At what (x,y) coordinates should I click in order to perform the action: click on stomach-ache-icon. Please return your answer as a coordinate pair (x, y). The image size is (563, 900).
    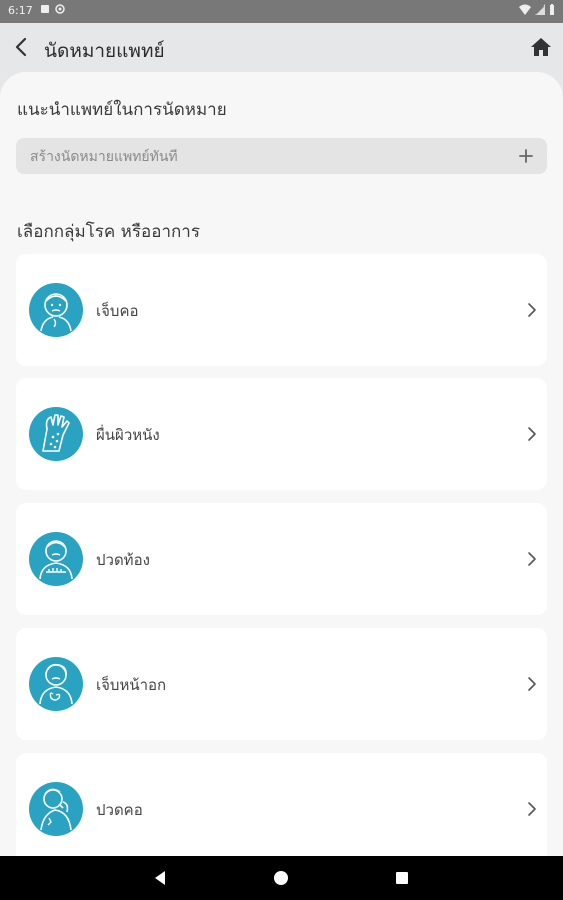
    Looking at the image, I should click on (56, 559).